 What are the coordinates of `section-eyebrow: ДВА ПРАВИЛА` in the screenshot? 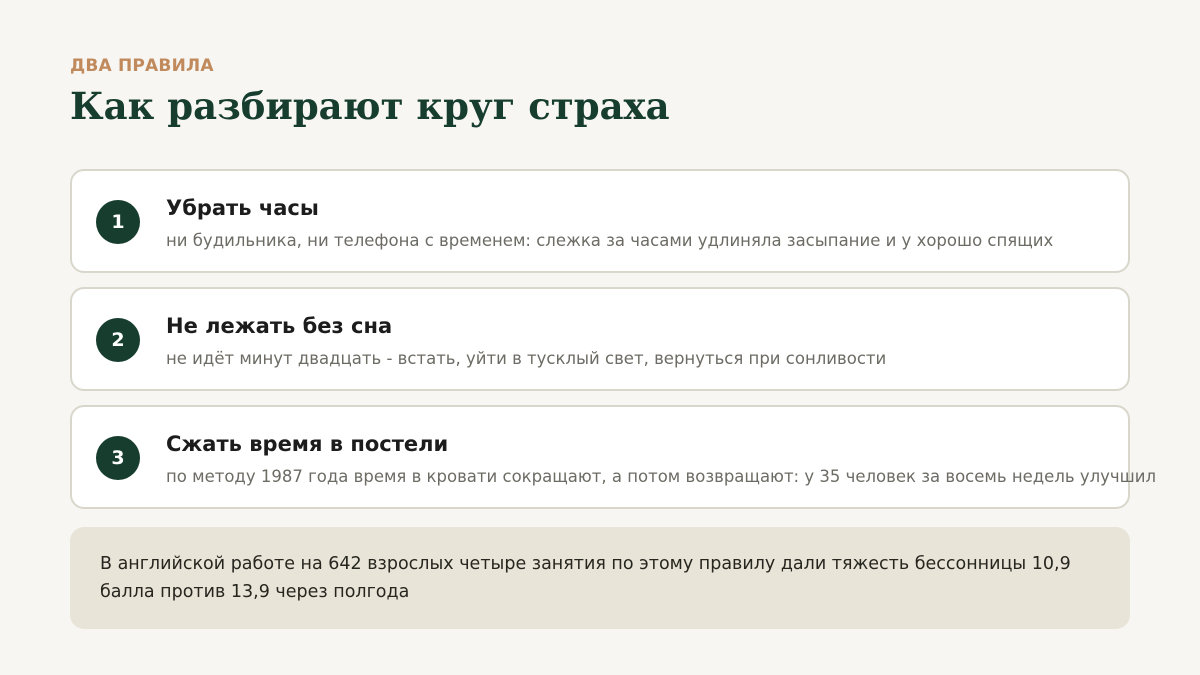 It's located at (142, 66).